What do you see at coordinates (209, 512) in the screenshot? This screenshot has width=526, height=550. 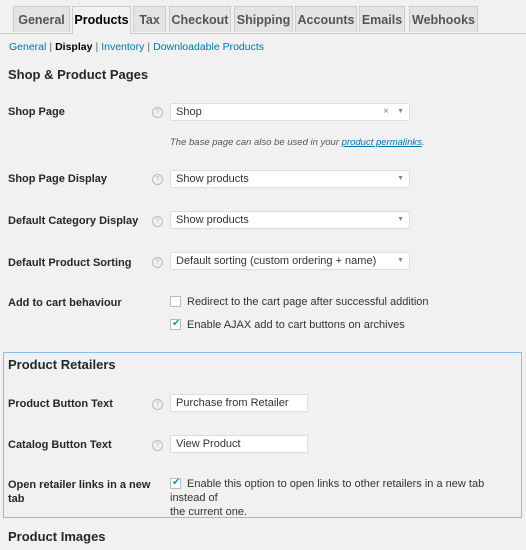 I see `open-new-tab-text-line2: the current one.` at bounding box center [209, 512].